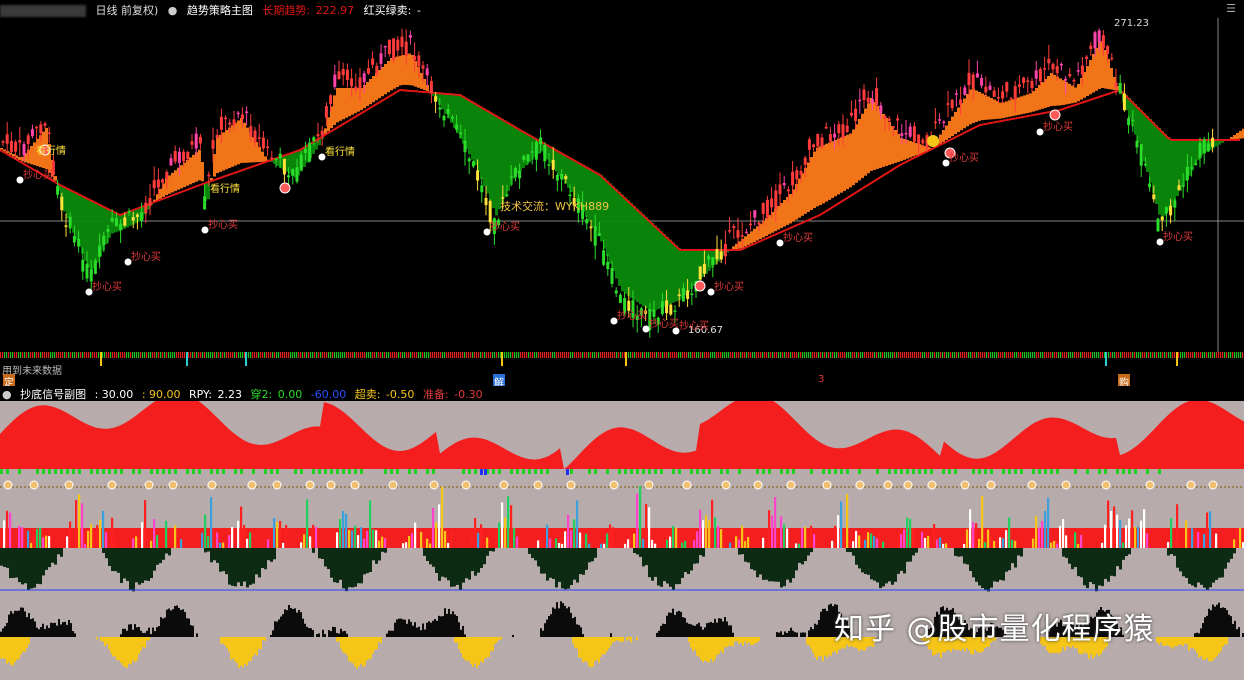  What do you see at coordinates (225, 189) in the screenshot?
I see `trend-label: 看行情` at bounding box center [225, 189].